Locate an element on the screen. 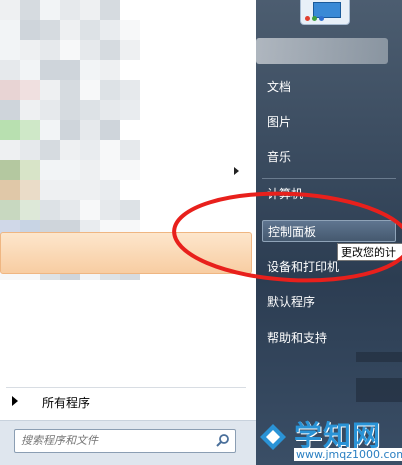 The height and width of the screenshot is (465, 402). left-separator is located at coordinates (126, 387).